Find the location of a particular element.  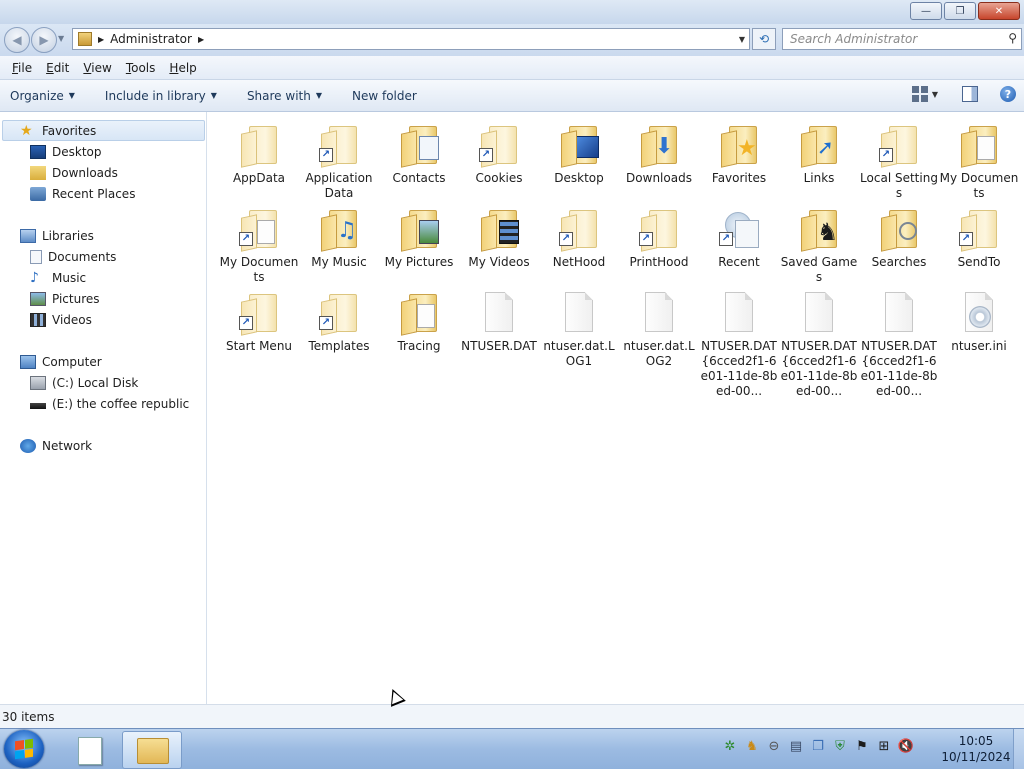

file-item: ↗ PrintHood is located at coordinates (659, 242).